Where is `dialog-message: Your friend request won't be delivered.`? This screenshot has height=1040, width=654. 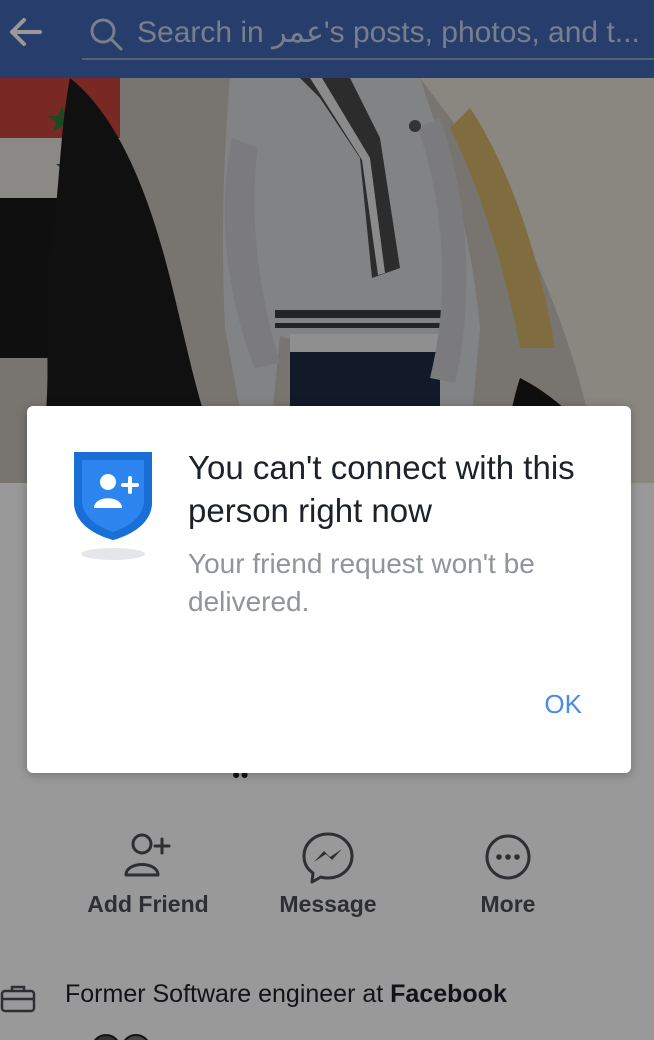 dialog-message: Your friend request won't be delivered. is located at coordinates (361, 582).